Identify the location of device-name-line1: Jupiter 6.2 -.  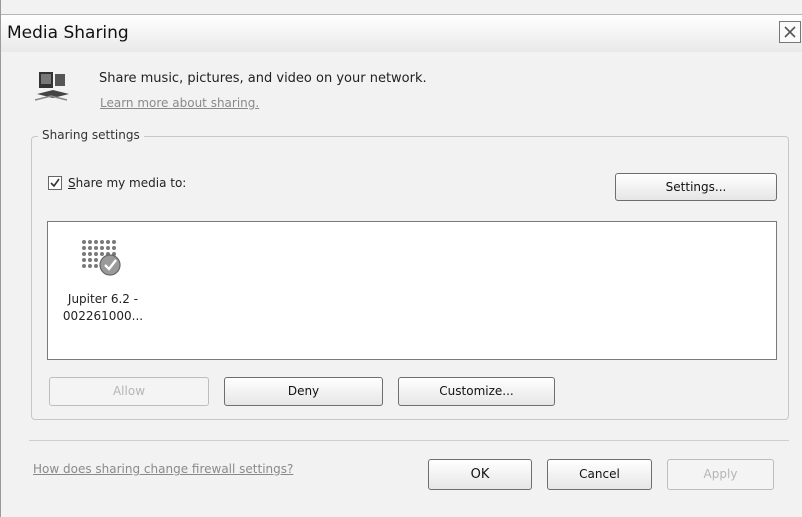
(103, 299).